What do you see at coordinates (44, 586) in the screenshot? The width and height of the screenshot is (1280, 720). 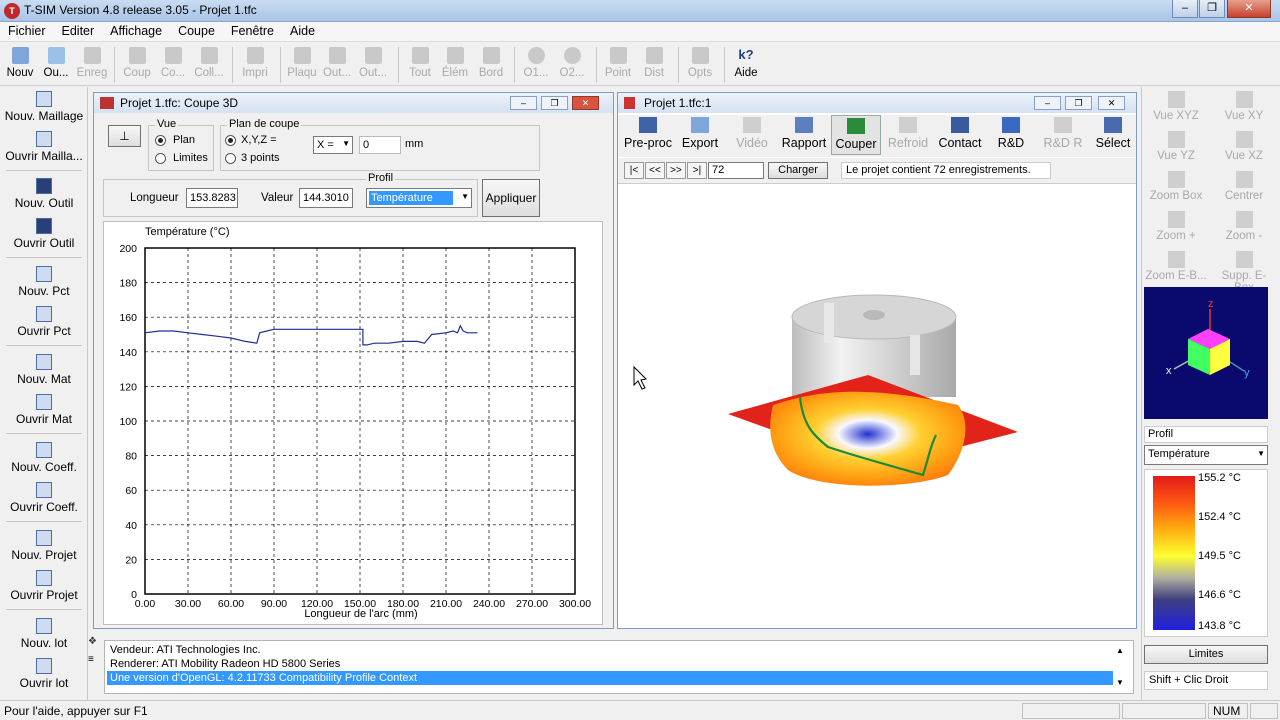 I see `sidebar-open-project: Ouvrir Projet` at bounding box center [44, 586].